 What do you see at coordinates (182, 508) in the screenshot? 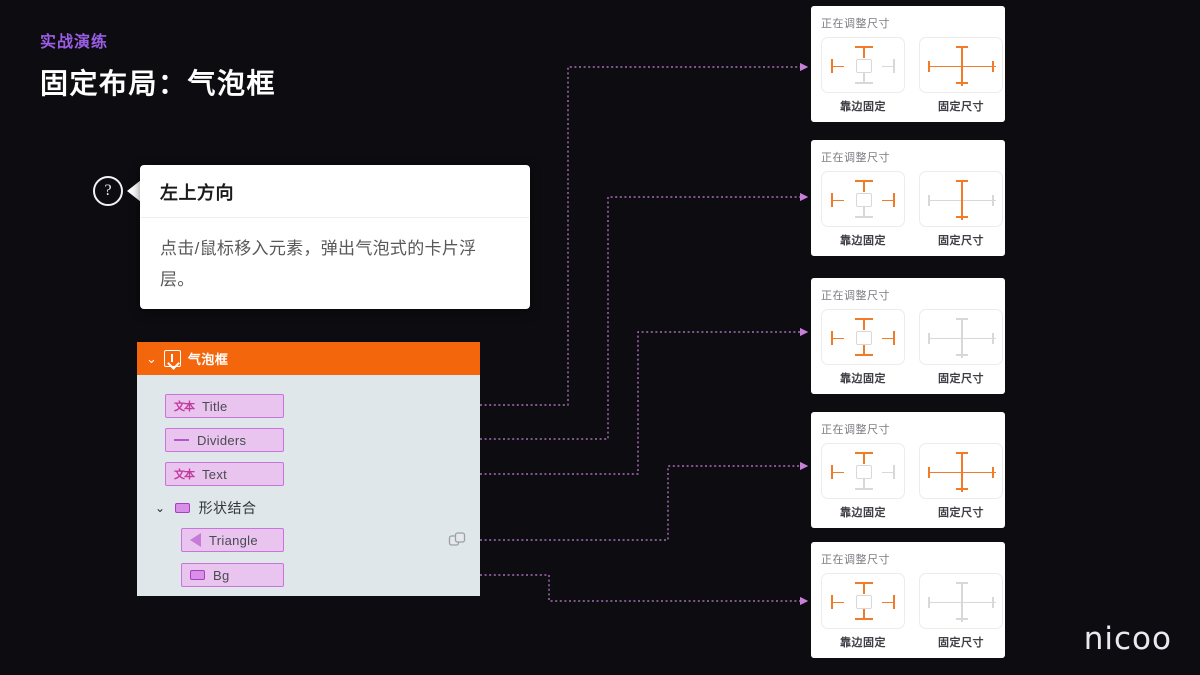
I see `shape-combine-icon` at bounding box center [182, 508].